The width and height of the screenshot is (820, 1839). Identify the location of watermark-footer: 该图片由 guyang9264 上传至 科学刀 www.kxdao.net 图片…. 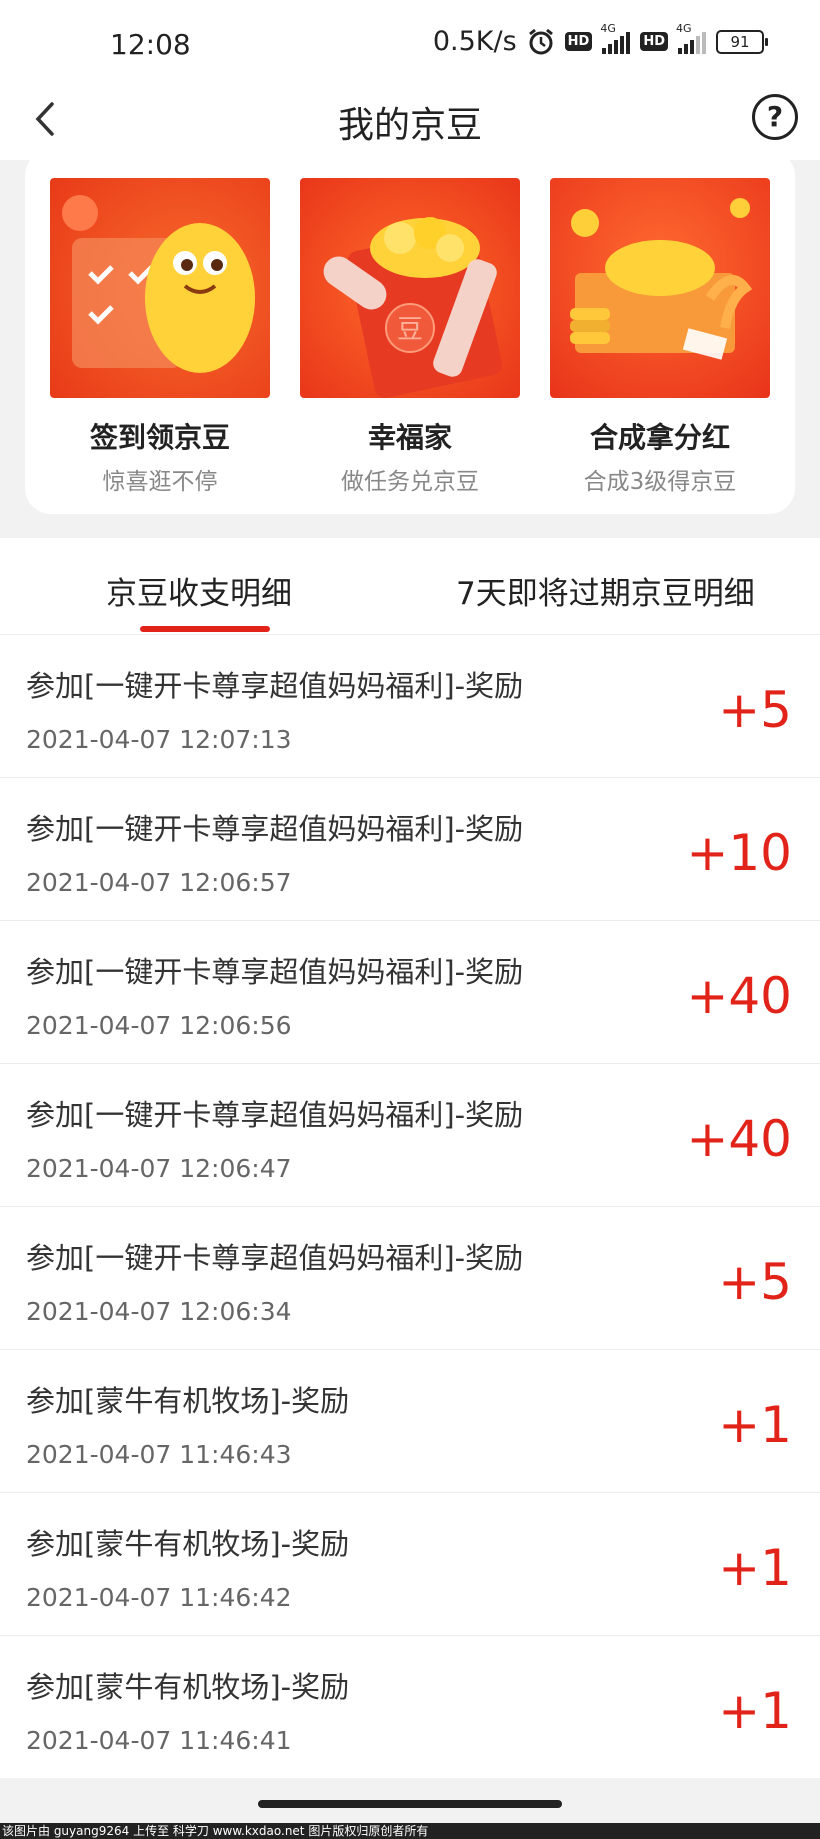
(410, 1831).